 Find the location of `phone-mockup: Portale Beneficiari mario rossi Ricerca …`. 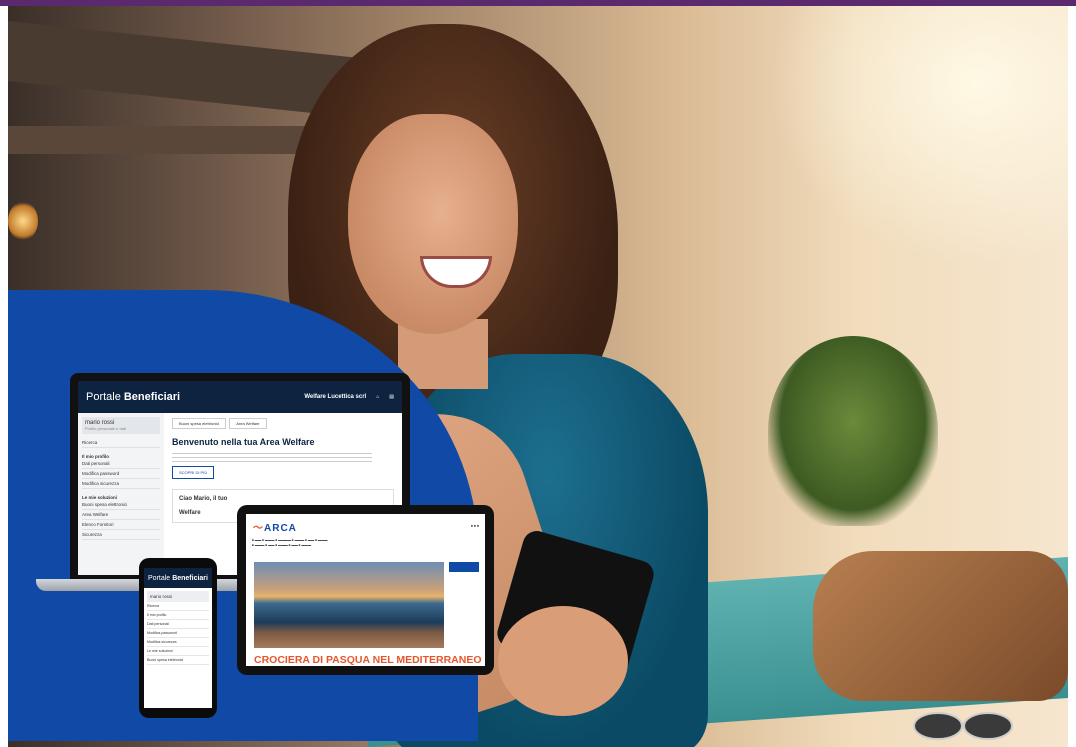

phone-mockup: Portale Beneficiari mario rossi Ricerca … is located at coordinates (178, 638).